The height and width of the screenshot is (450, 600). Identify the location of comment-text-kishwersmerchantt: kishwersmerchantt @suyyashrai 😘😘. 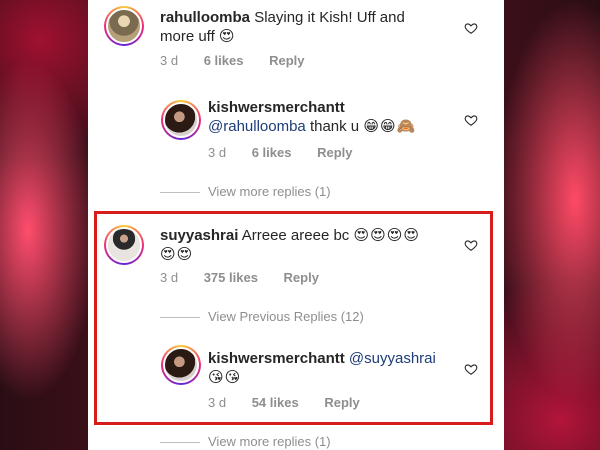
(333, 368).